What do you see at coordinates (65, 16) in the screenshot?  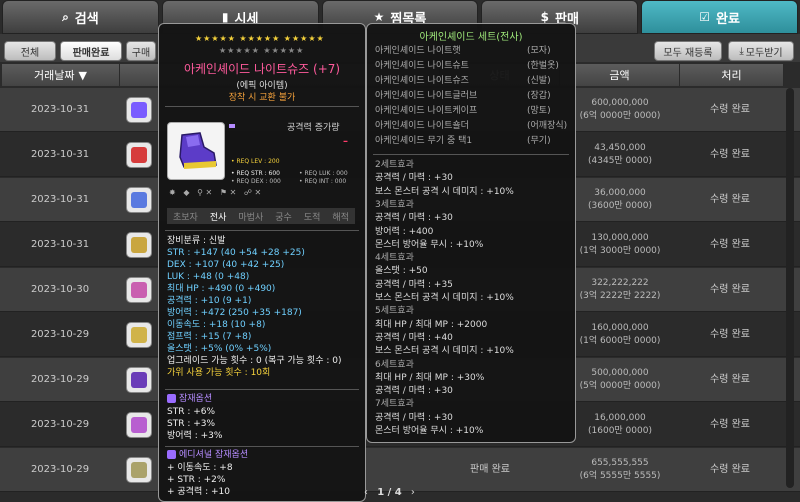 I see `search-icon: ⌕` at bounding box center [65, 16].